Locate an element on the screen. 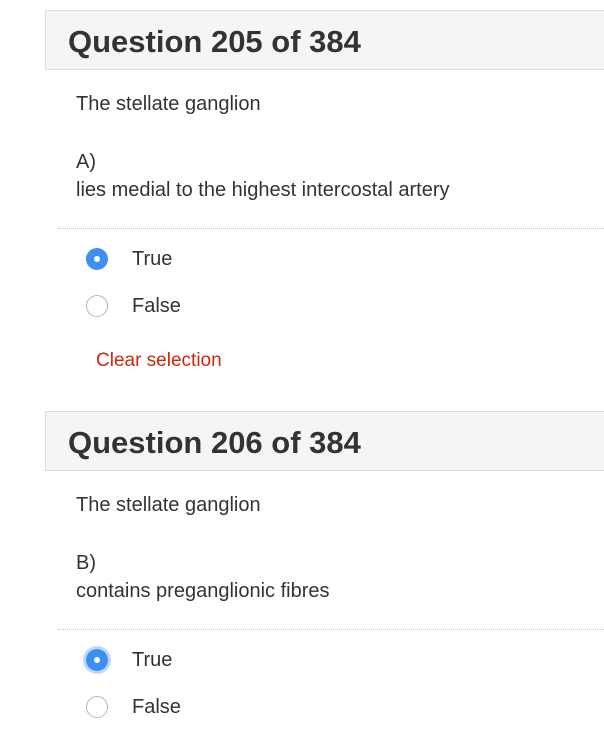  question-title: Question 205 of 384 is located at coordinates (214, 41).